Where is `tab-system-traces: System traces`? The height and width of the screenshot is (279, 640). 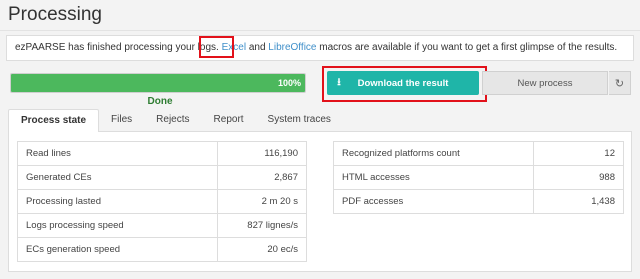 tab-system-traces: System traces is located at coordinates (299, 120).